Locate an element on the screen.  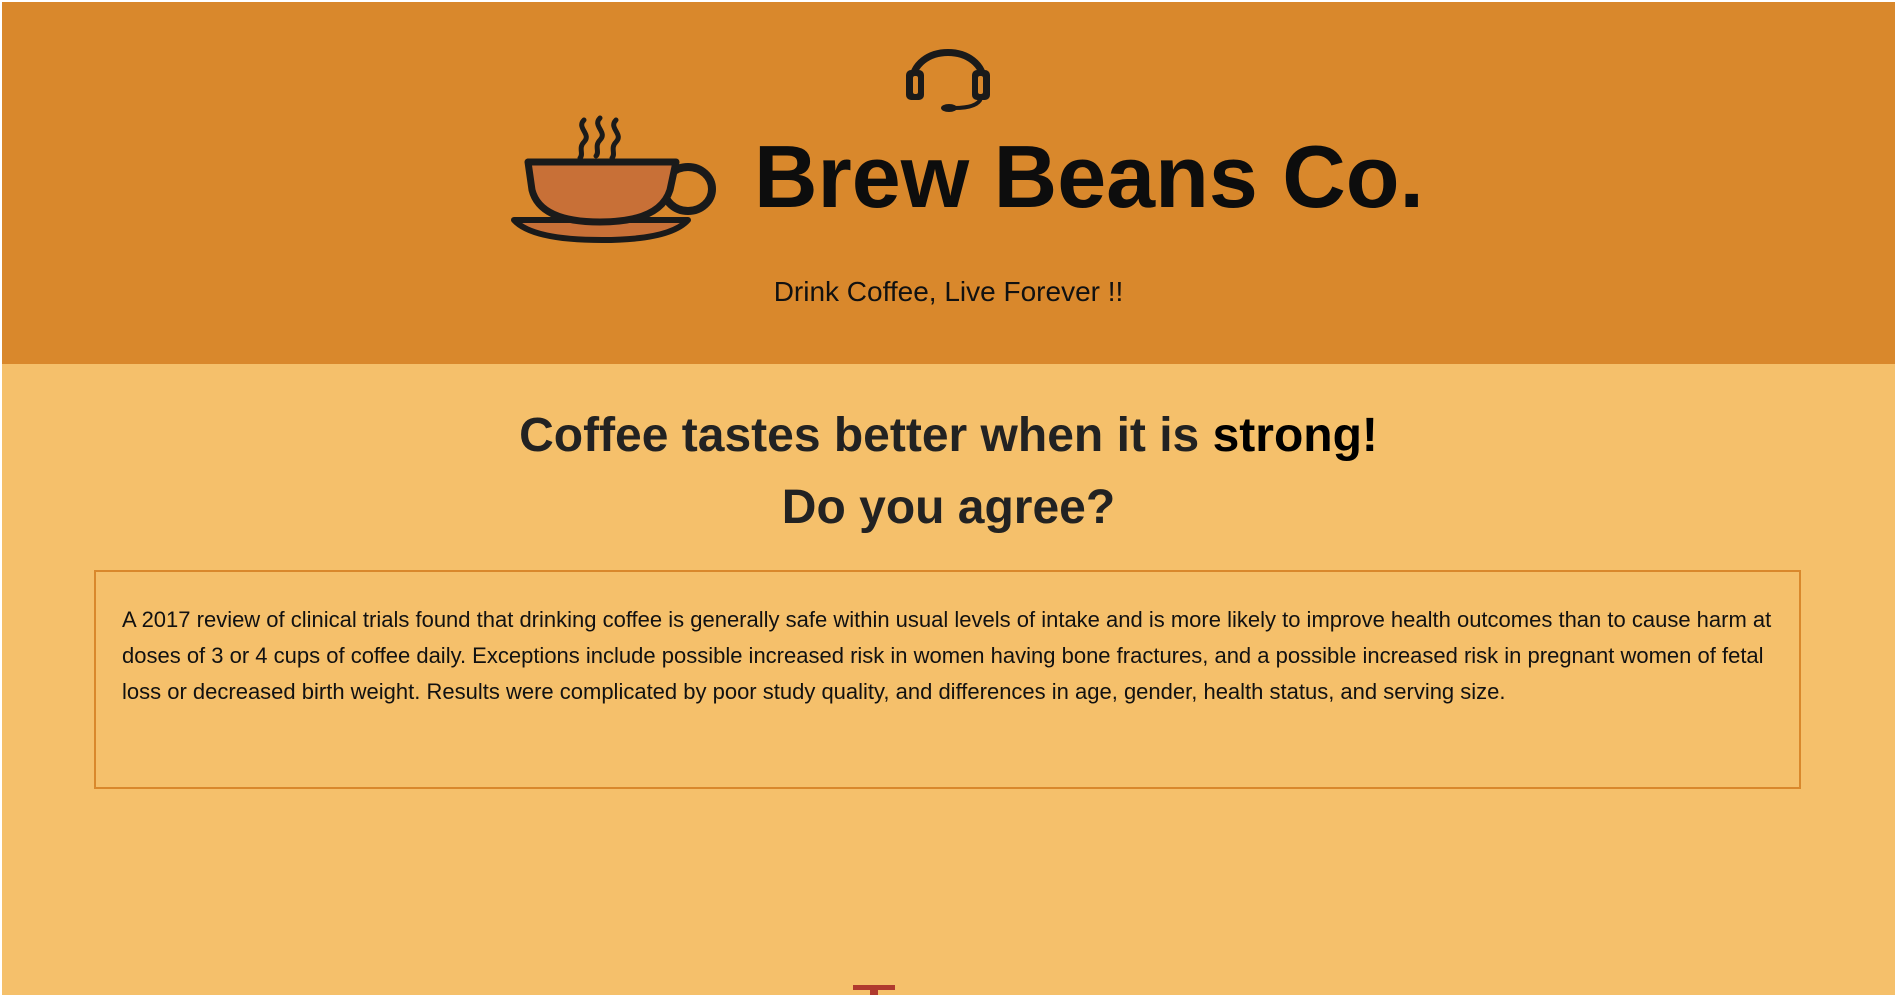
headline-emphasis: strong! is located at coordinates (1295, 435).